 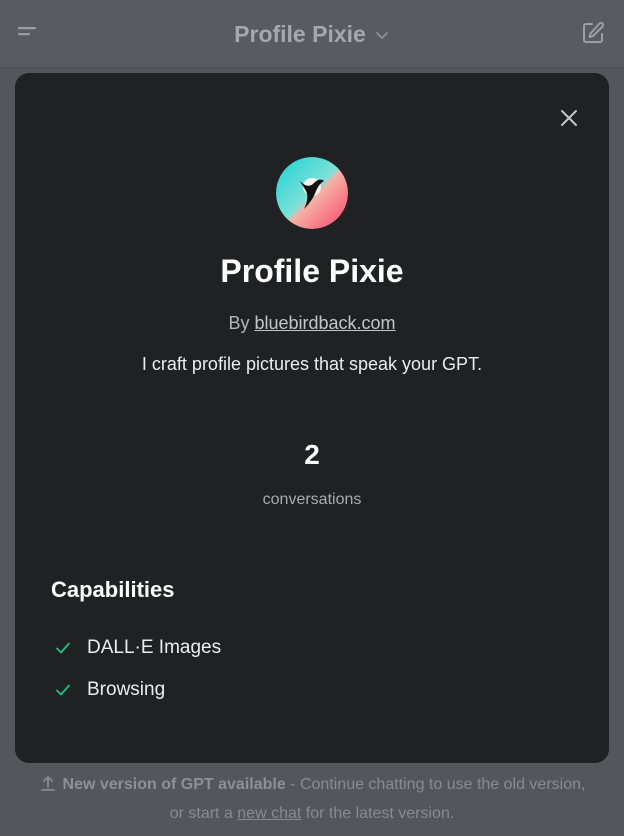 I want to click on top-bar: Profile Pixie, so click(x=312, y=34).